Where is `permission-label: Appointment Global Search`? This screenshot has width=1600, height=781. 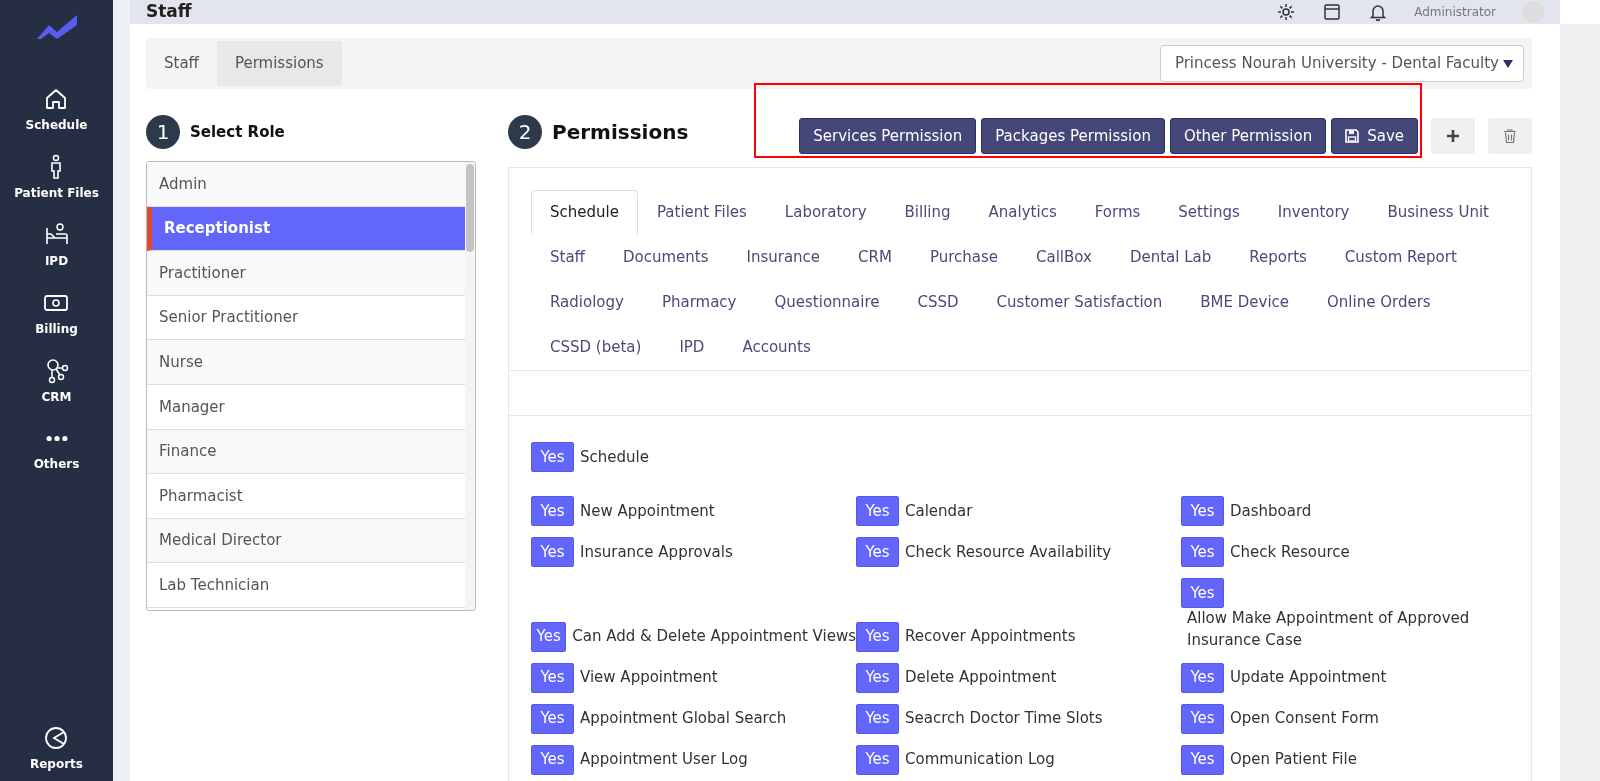 permission-label: Appointment Global Search is located at coordinates (683, 719).